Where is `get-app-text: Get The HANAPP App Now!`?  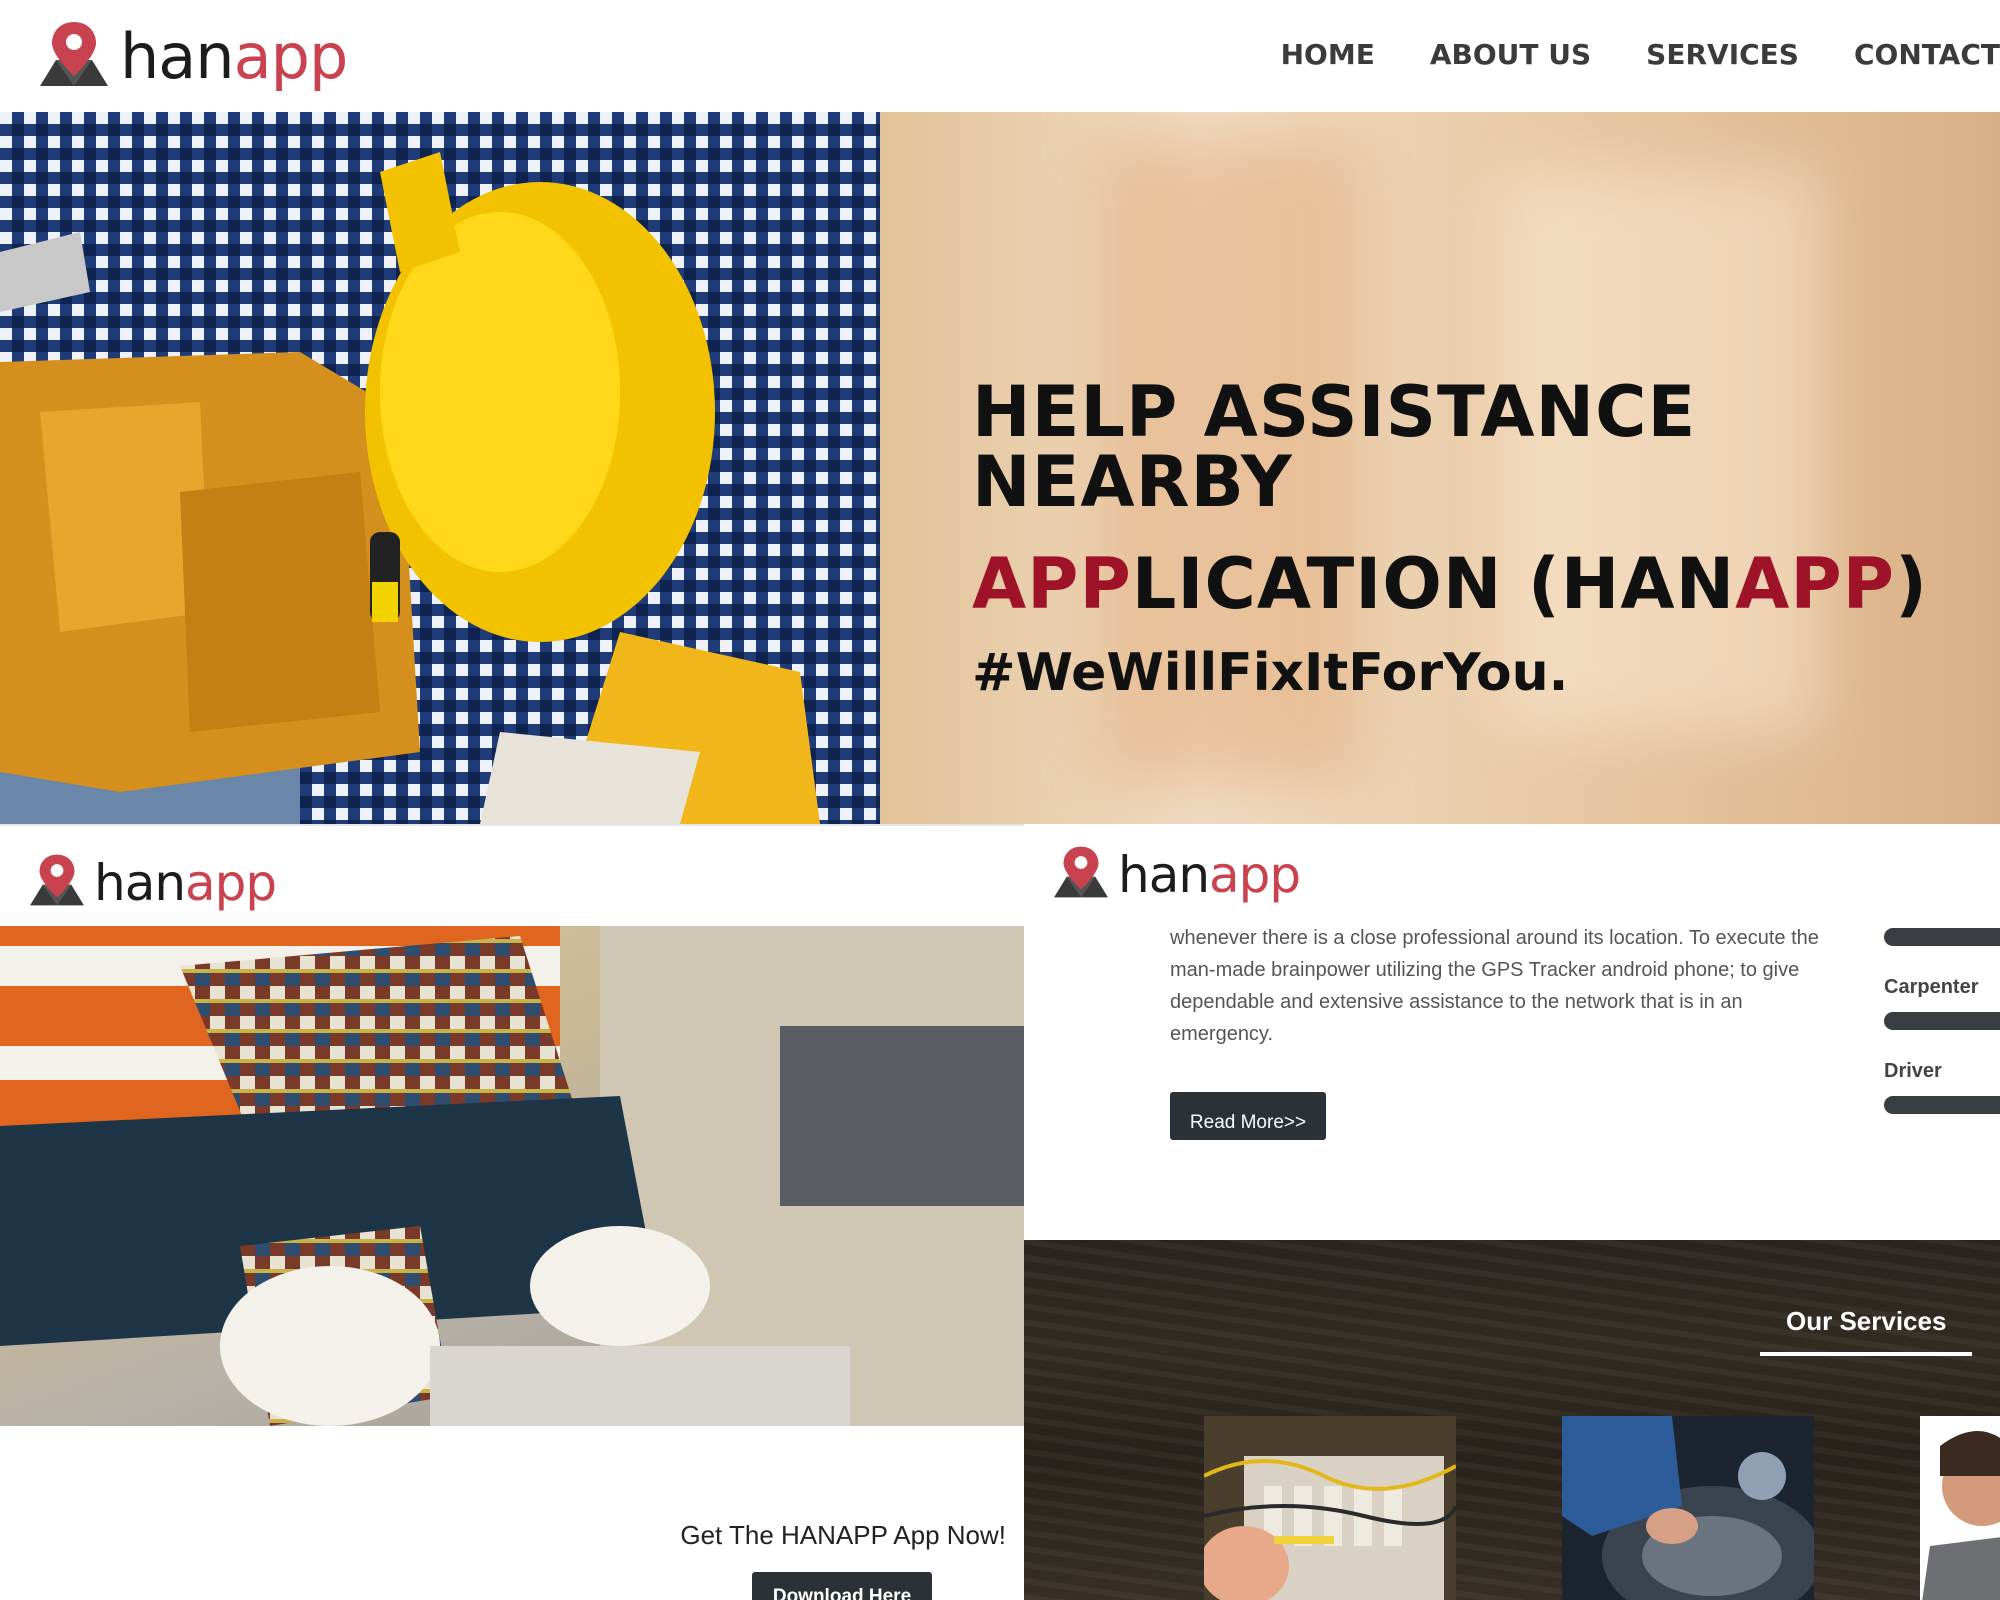
get-app-text: Get The HANAPP App Now! is located at coordinates (843, 1535).